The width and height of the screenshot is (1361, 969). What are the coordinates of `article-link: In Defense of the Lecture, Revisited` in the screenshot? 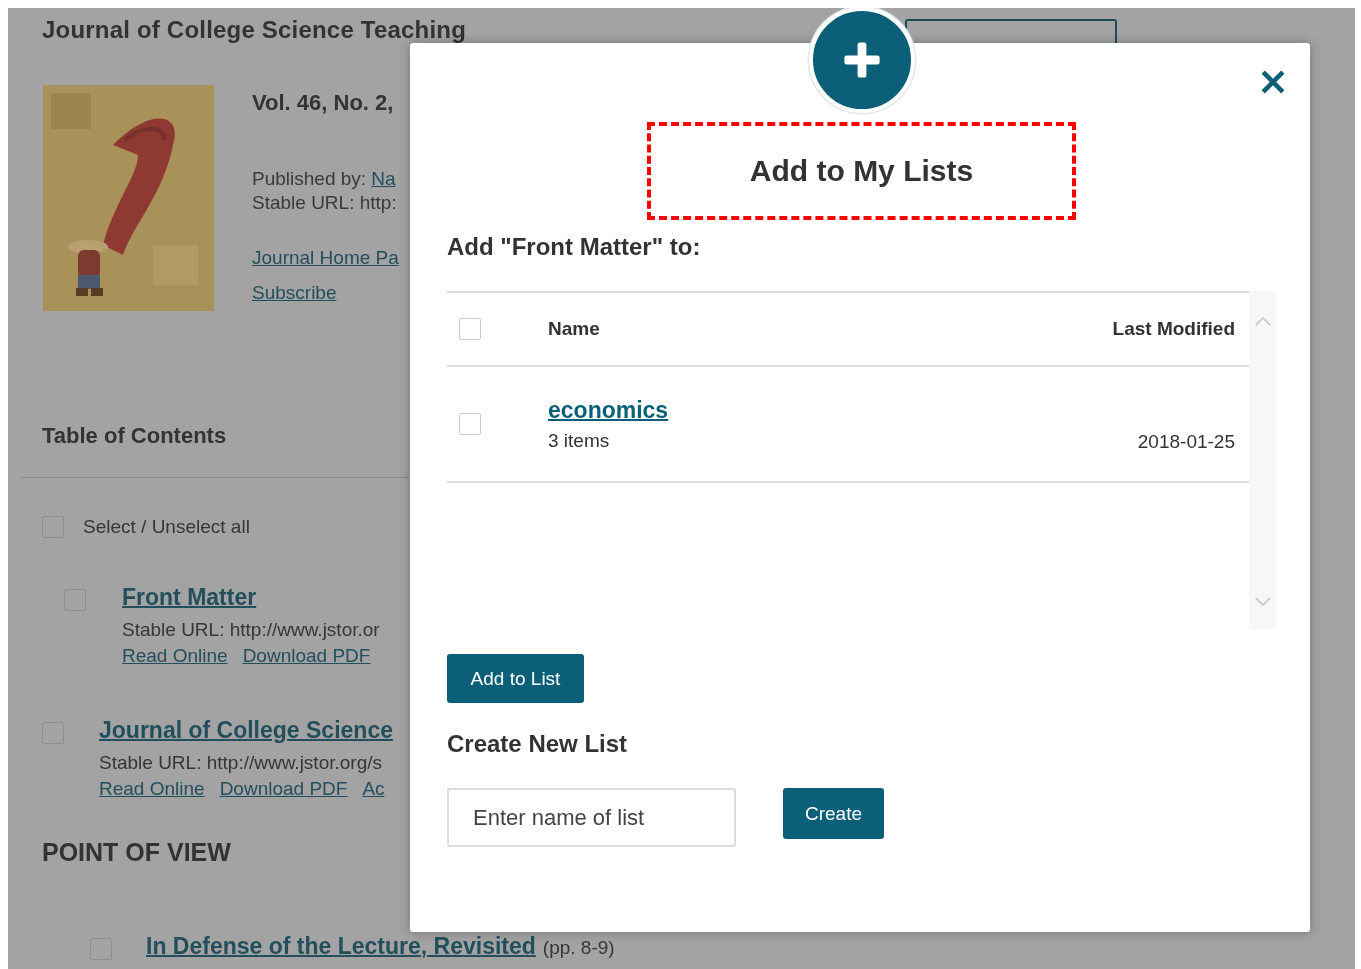 It's located at (341, 946).